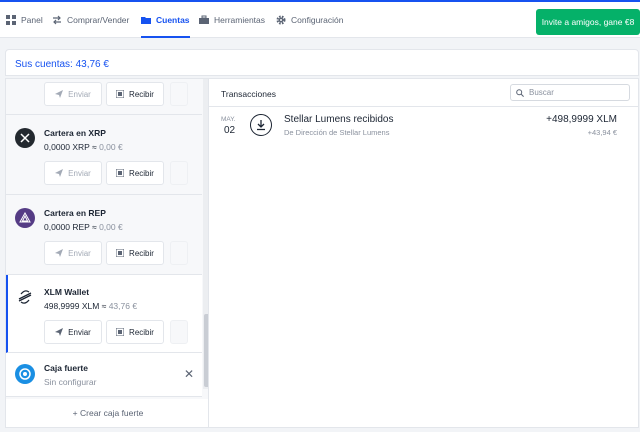 This screenshot has width=640, height=432. Describe the element at coordinates (576, 92) in the screenshot. I see `search-input` at that location.